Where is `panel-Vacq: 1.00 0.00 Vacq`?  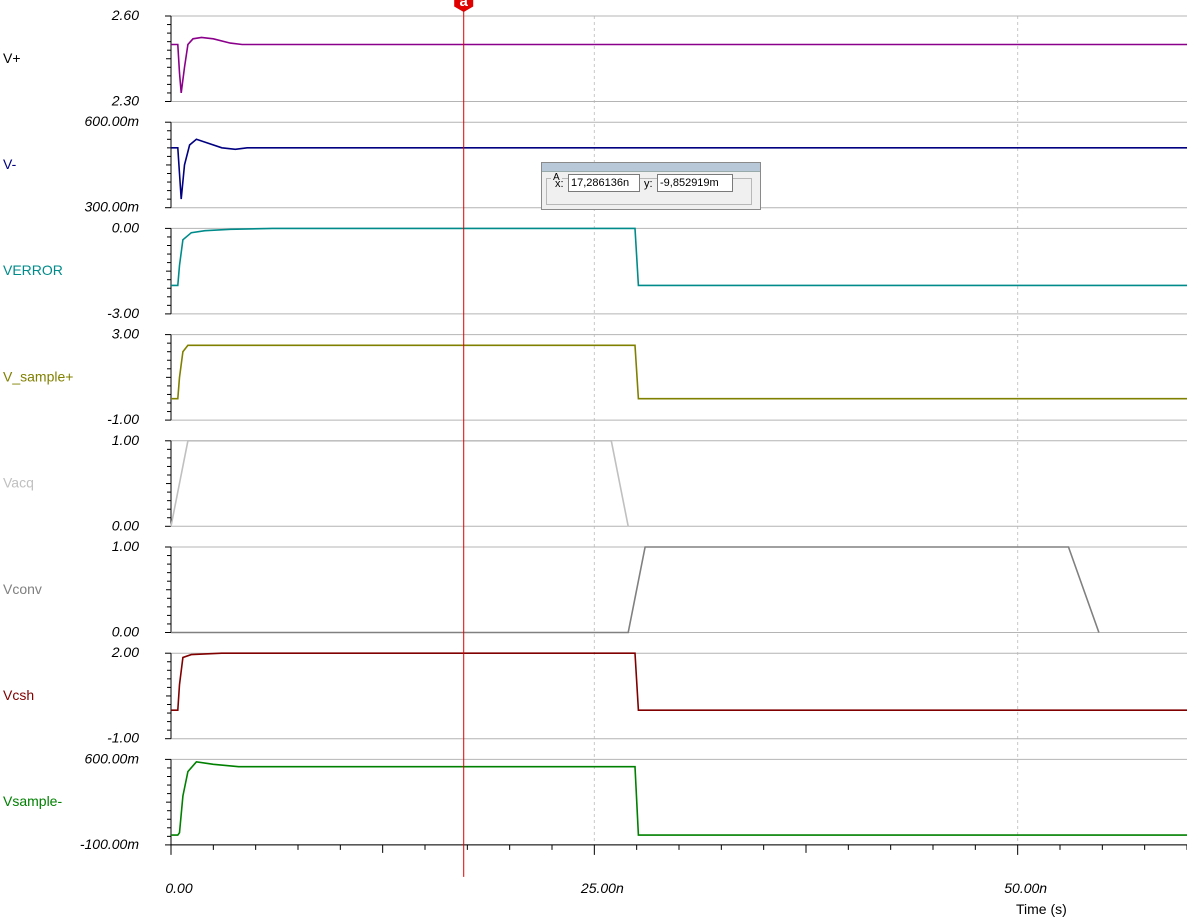 panel-Vacq: 1.00 0.00 Vacq is located at coordinates (595, 482).